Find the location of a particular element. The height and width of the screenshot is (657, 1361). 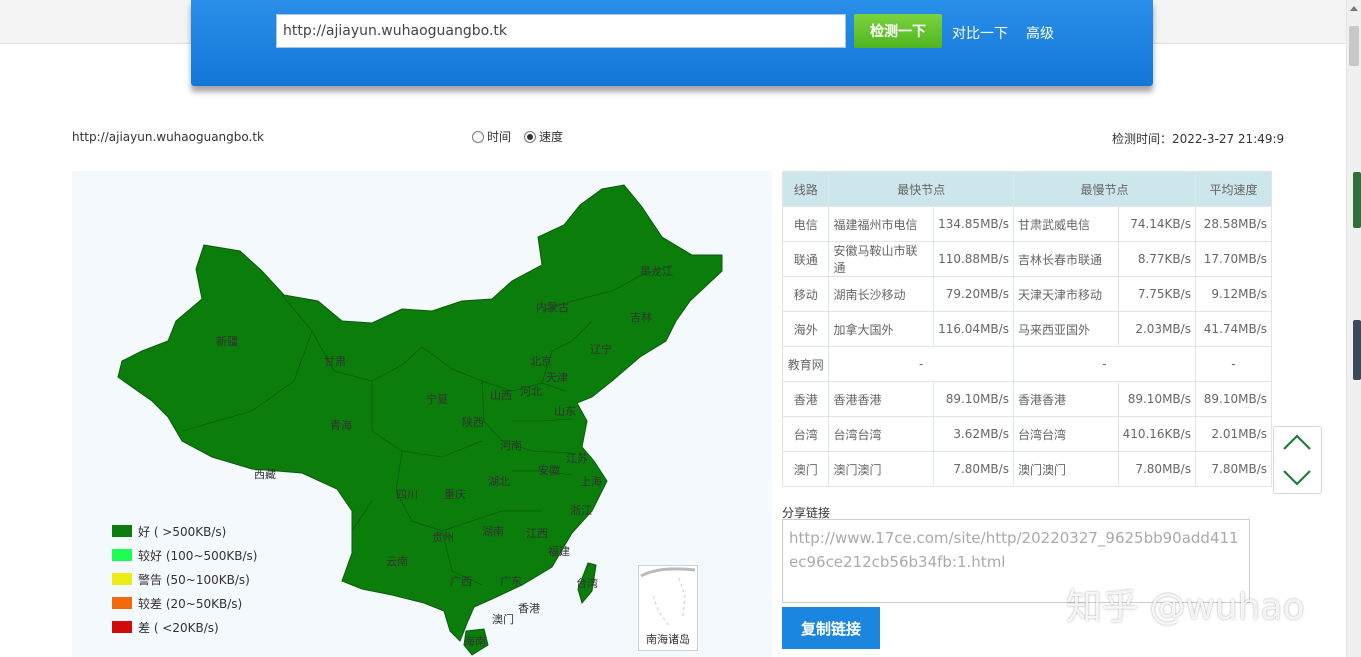

slow-empty-cell: - is located at coordinates (1104, 364).